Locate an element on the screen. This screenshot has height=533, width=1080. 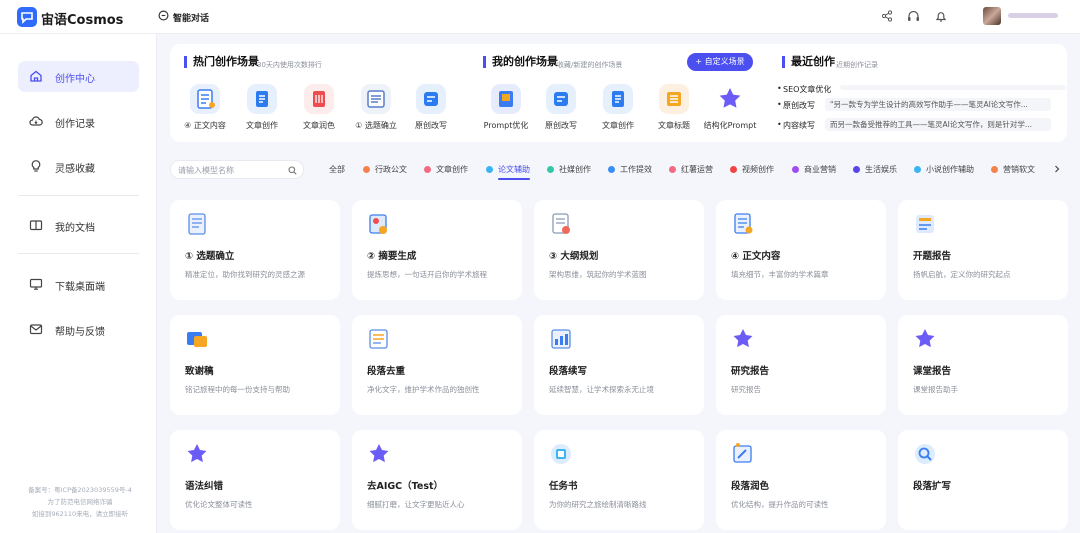
card-acknowledgement: 致谢稿 铭记旅程中的每一份支持与帮助 is located at coordinates (255, 365).